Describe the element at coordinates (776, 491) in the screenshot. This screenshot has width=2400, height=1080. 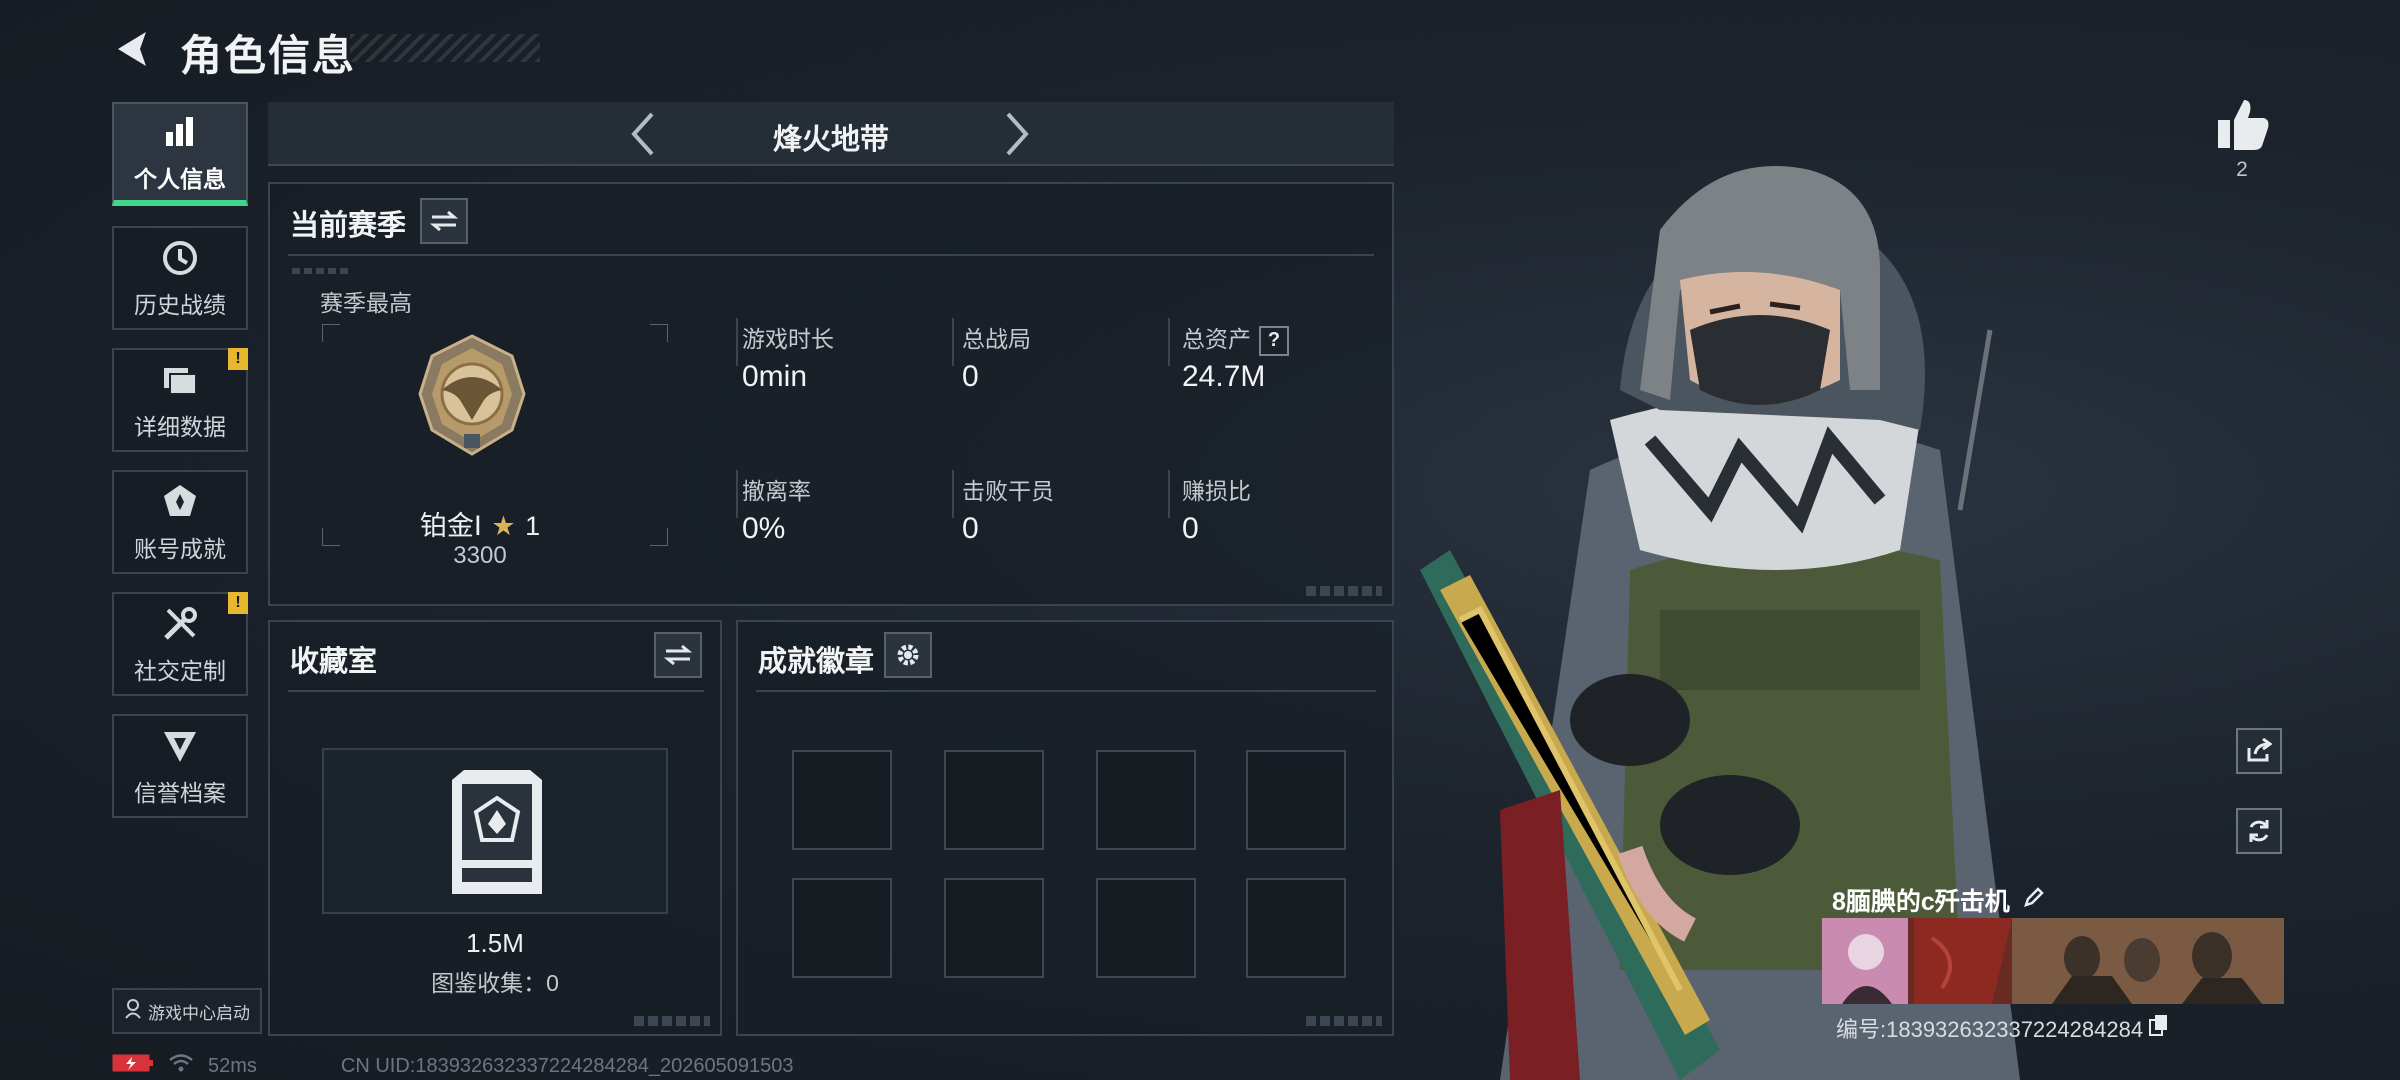
I see `stat-label: 撤离率` at that location.